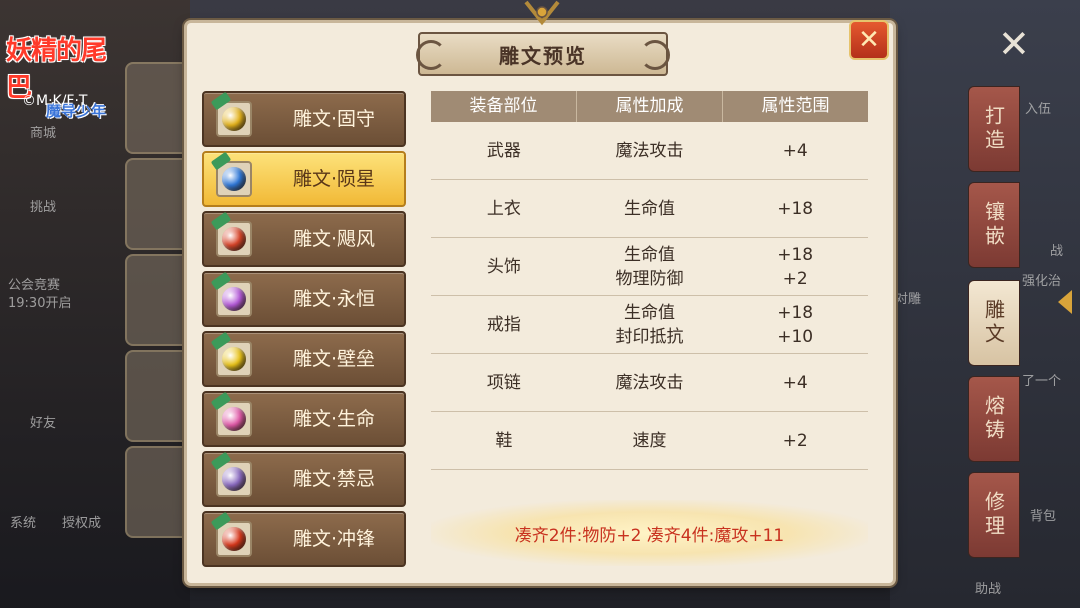 This screenshot has height=608, width=1080. I want to click on equipment-part-cell: 戒指, so click(504, 324).